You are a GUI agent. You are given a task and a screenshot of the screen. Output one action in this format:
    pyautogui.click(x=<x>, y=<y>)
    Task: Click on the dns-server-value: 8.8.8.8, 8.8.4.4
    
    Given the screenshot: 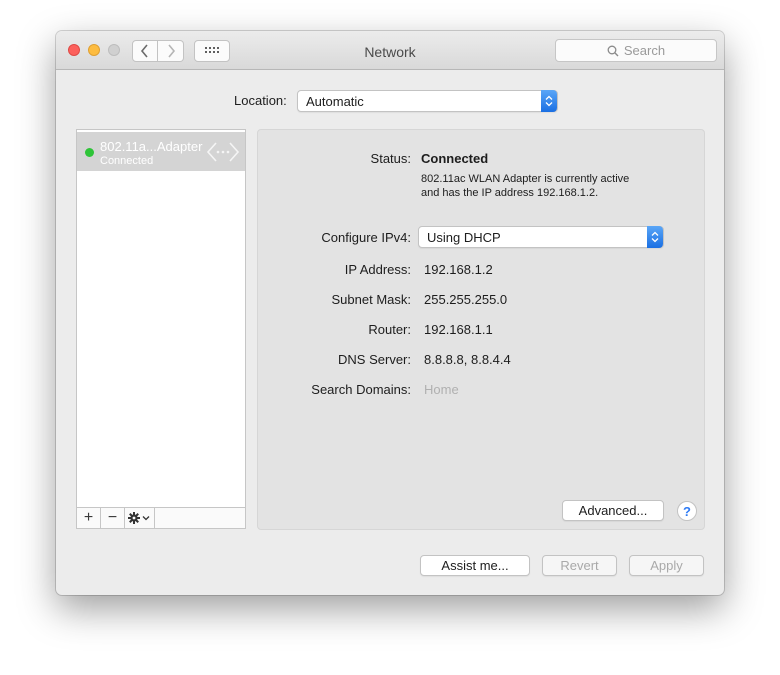 What is the action you would take?
    pyautogui.click(x=467, y=359)
    